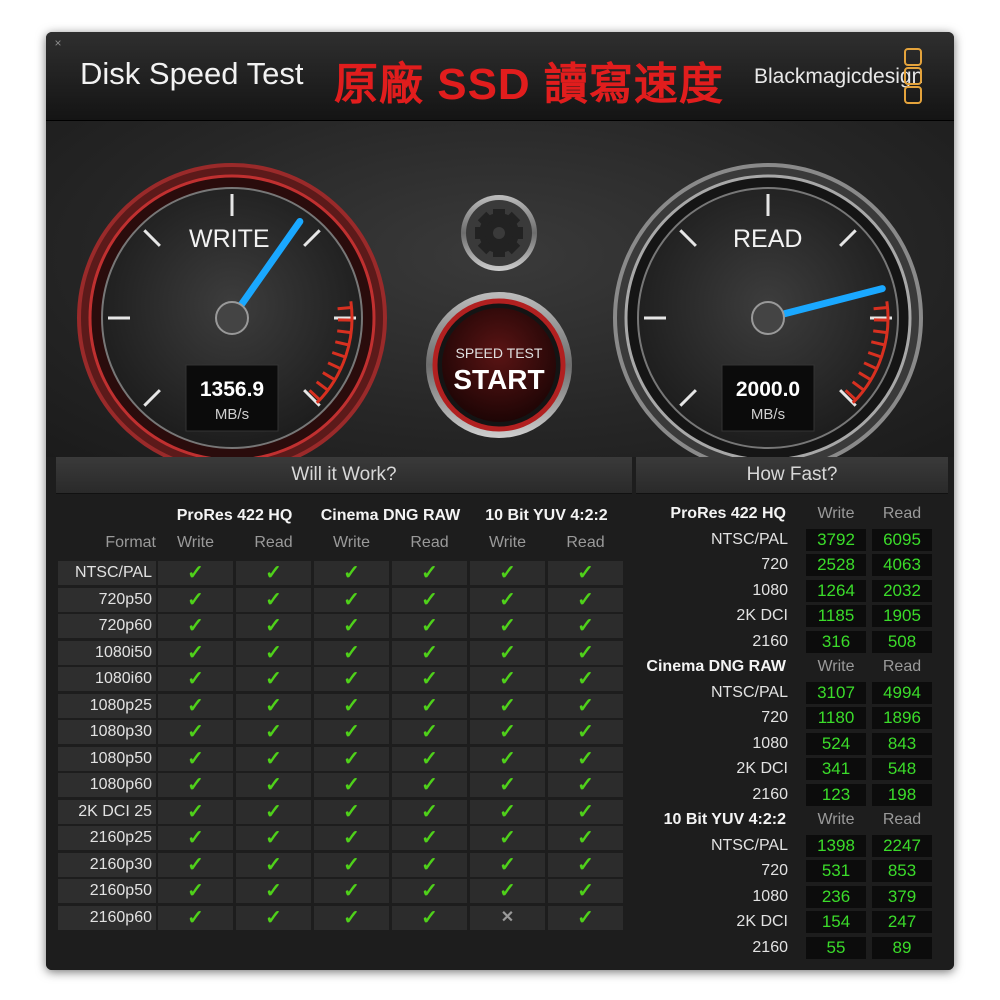 This screenshot has height=1000, width=1000. What do you see at coordinates (58, 43) in the screenshot?
I see `close-icon: ×` at bounding box center [58, 43].